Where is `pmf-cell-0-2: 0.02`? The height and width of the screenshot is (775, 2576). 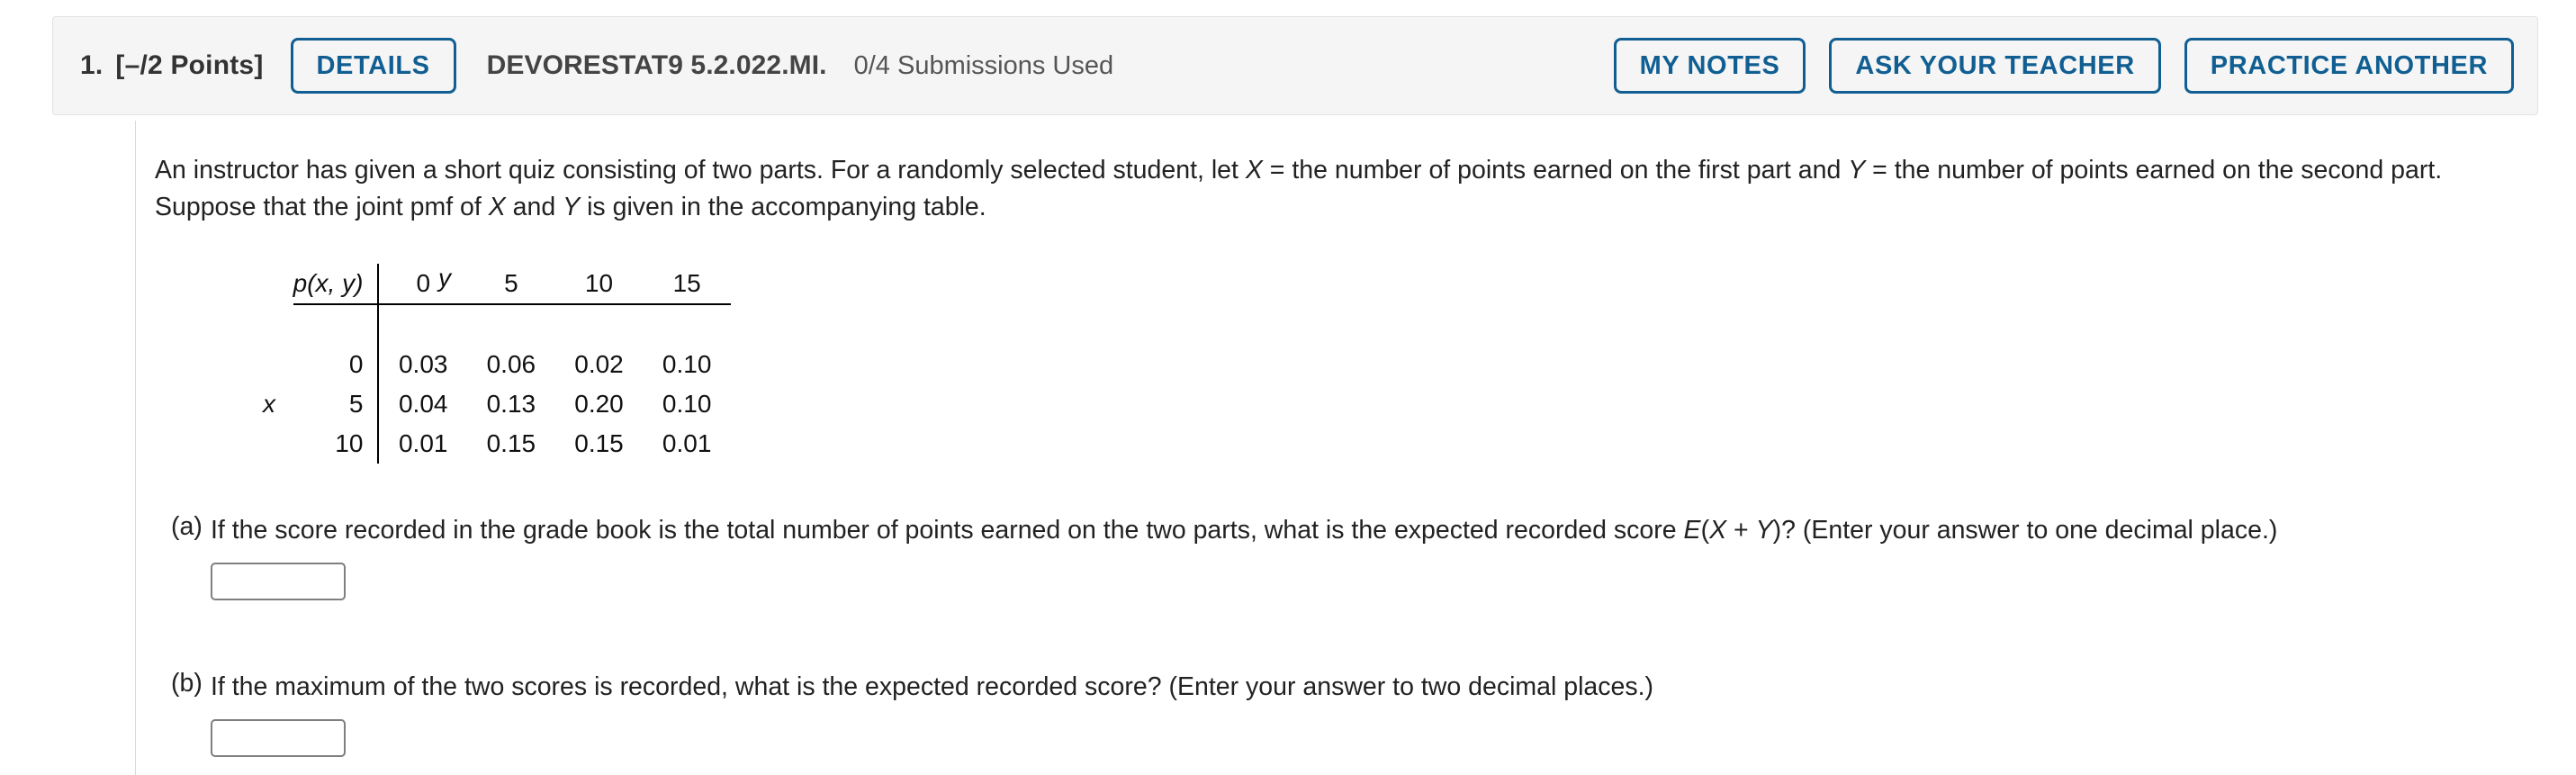 pmf-cell-0-2: 0.02 is located at coordinates (599, 364).